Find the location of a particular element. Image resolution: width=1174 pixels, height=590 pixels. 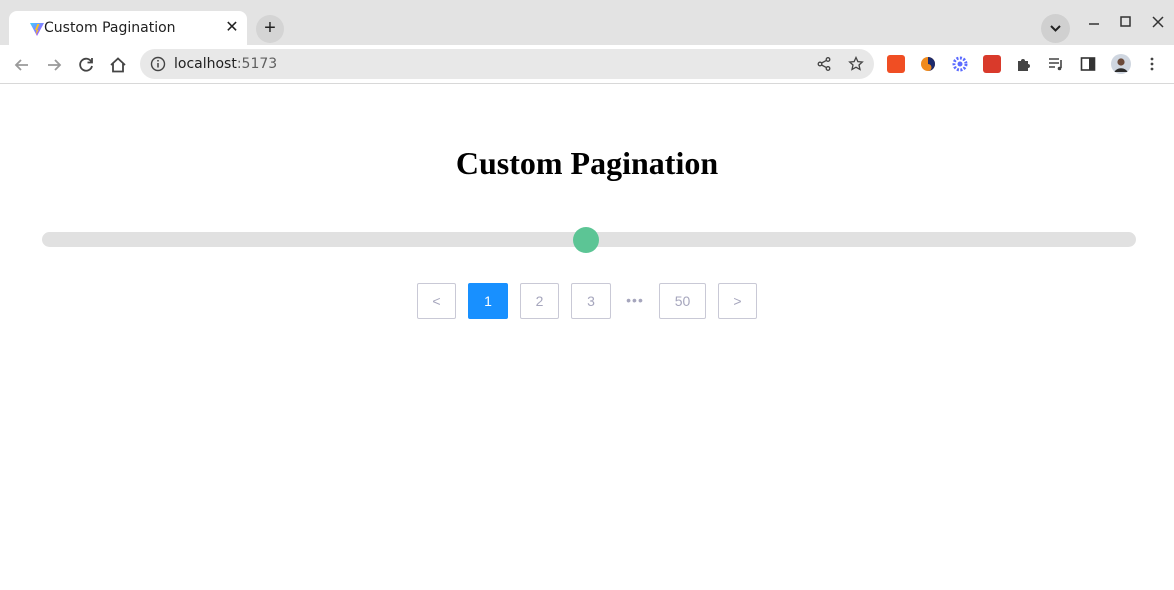

url-port: :5173 is located at coordinates (257, 64).